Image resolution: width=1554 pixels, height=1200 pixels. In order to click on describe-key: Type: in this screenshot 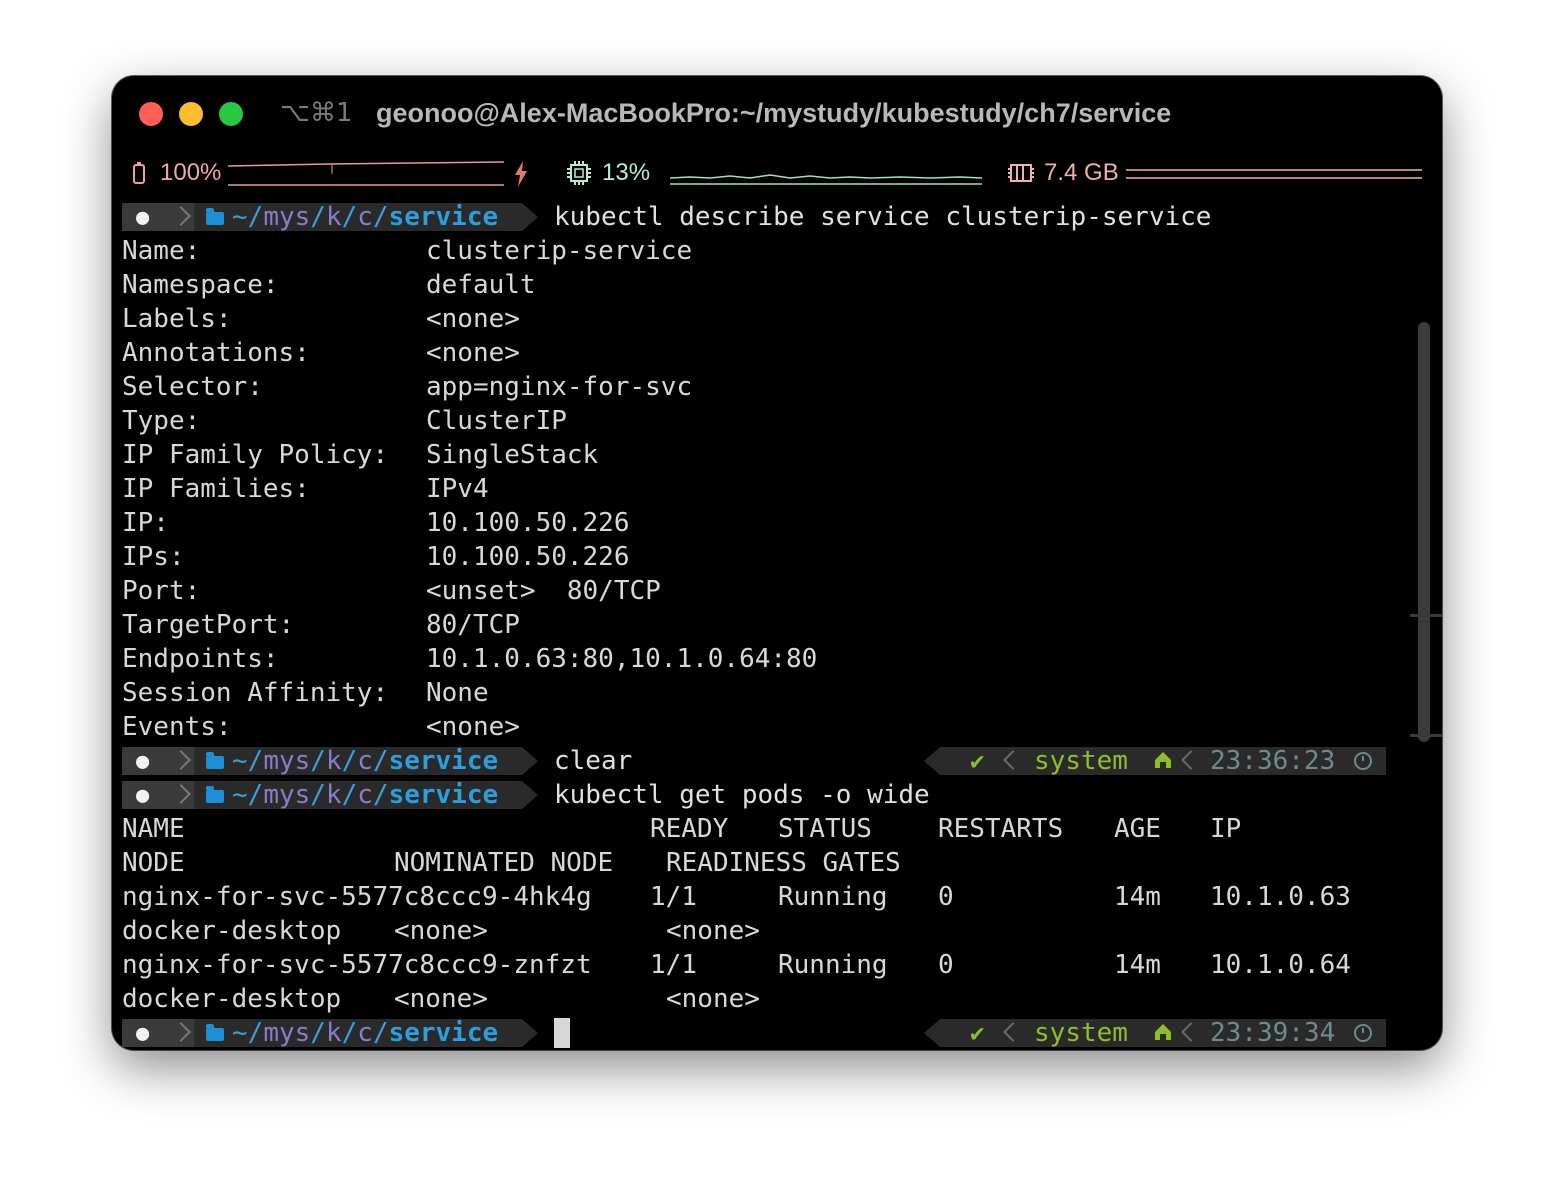, I will do `click(161, 421)`.